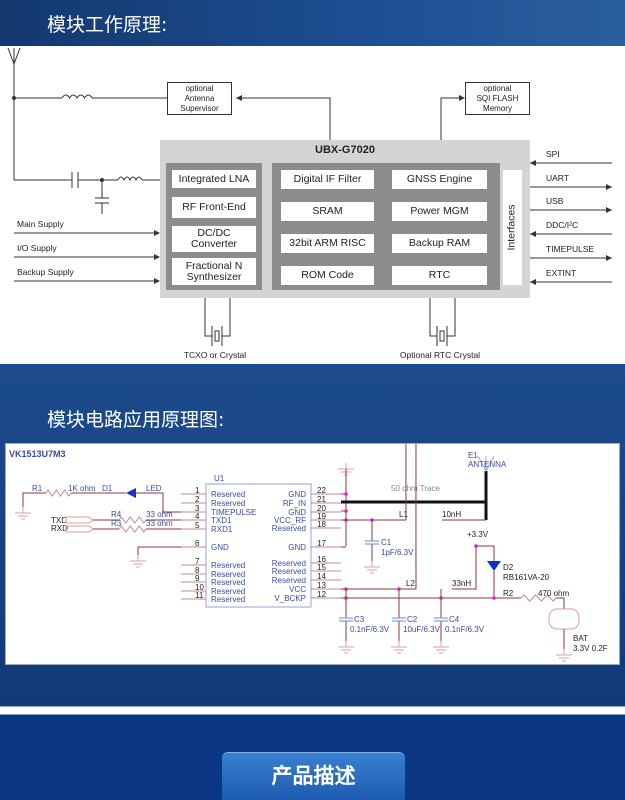 The width and height of the screenshot is (625, 800). I want to click on signal-label: SPI, so click(553, 154).